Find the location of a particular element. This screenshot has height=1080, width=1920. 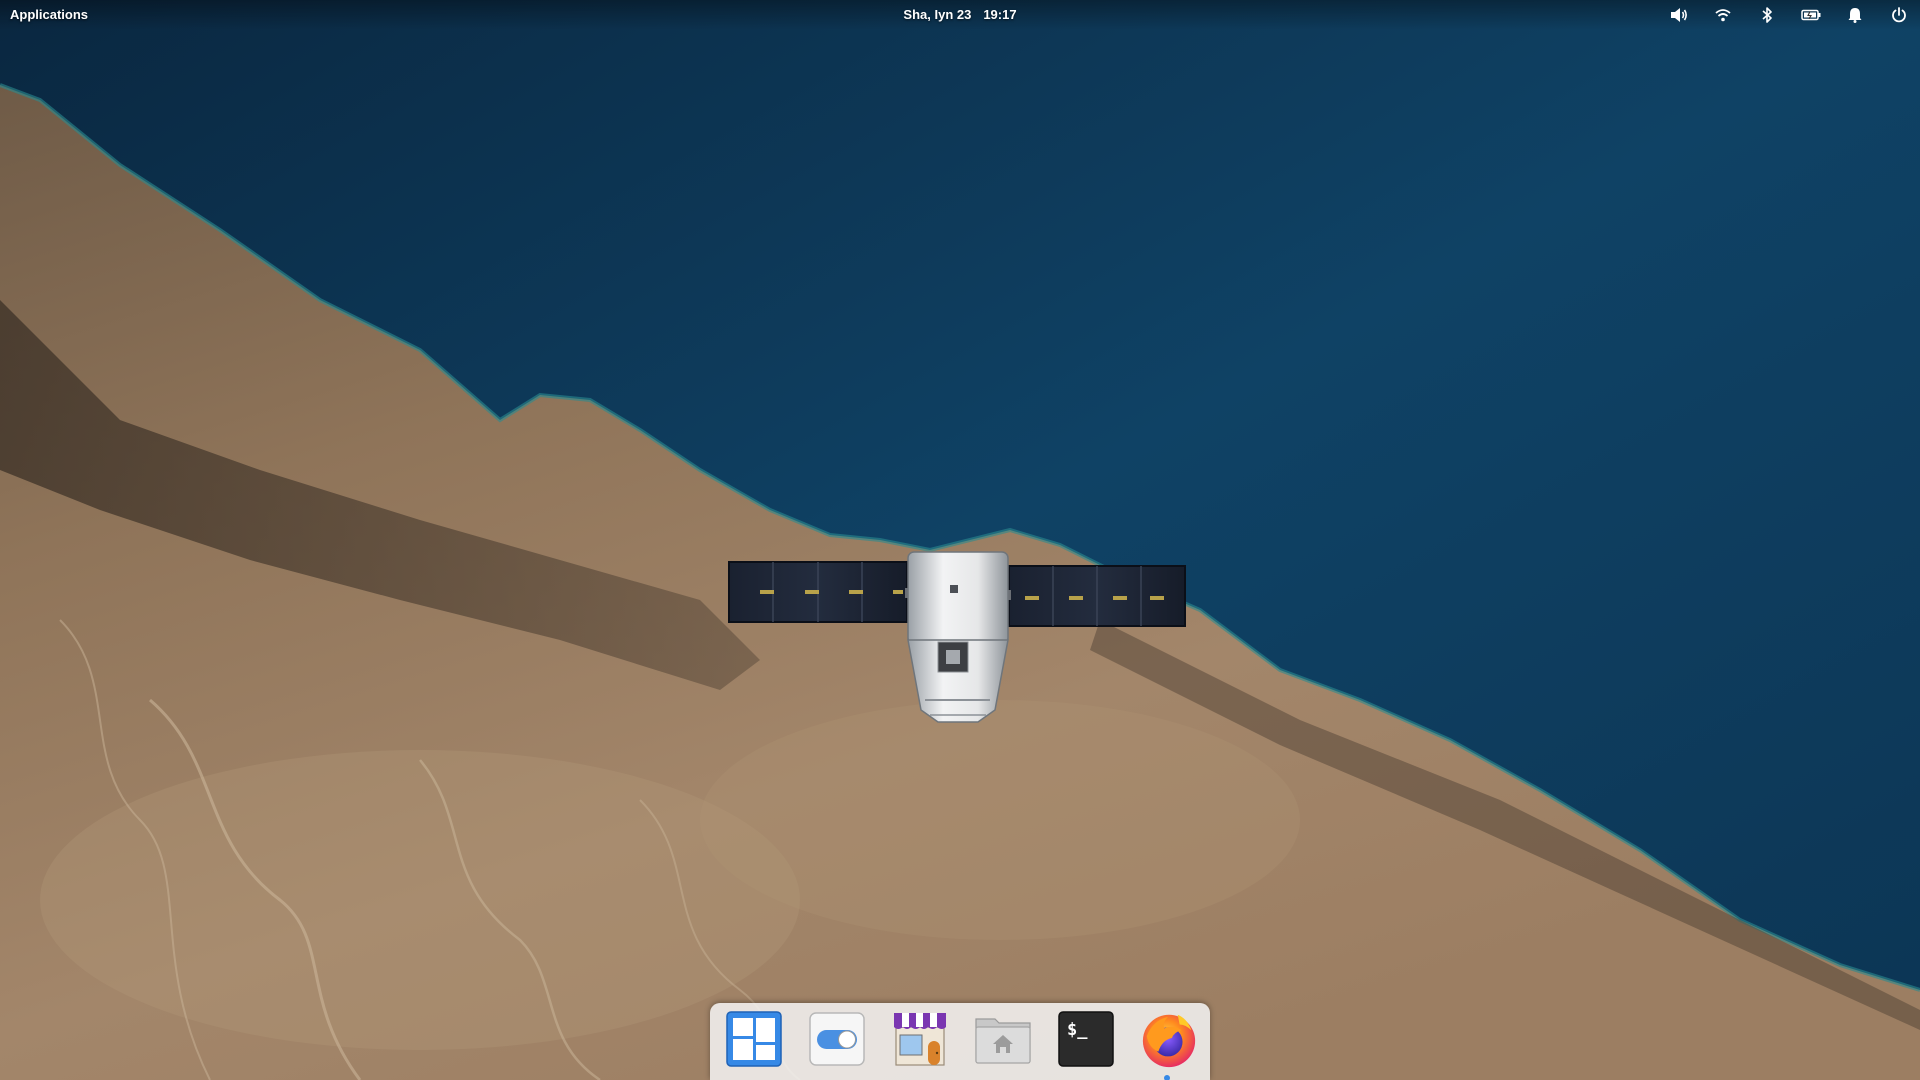

clock-date: Sha, Iyn 23 is located at coordinates (937, 14).